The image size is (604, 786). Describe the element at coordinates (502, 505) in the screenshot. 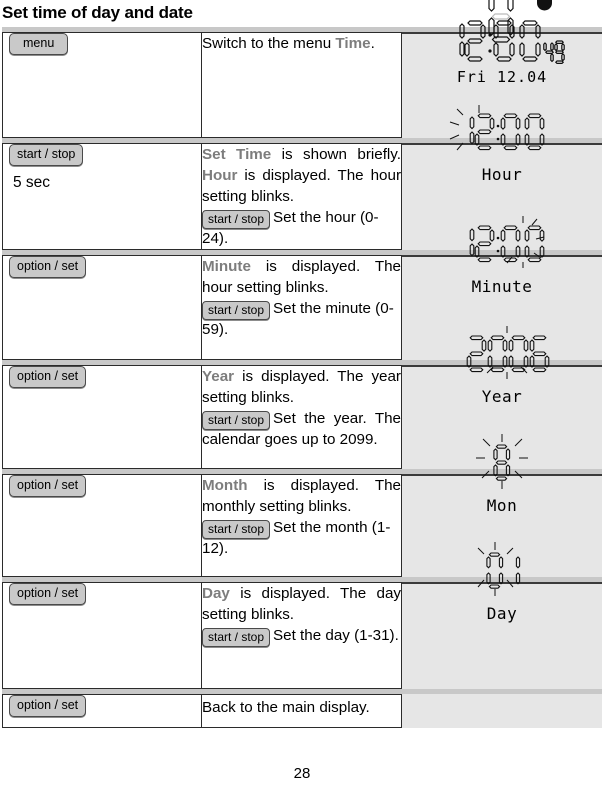

I see `lcd-label: Mon` at that location.